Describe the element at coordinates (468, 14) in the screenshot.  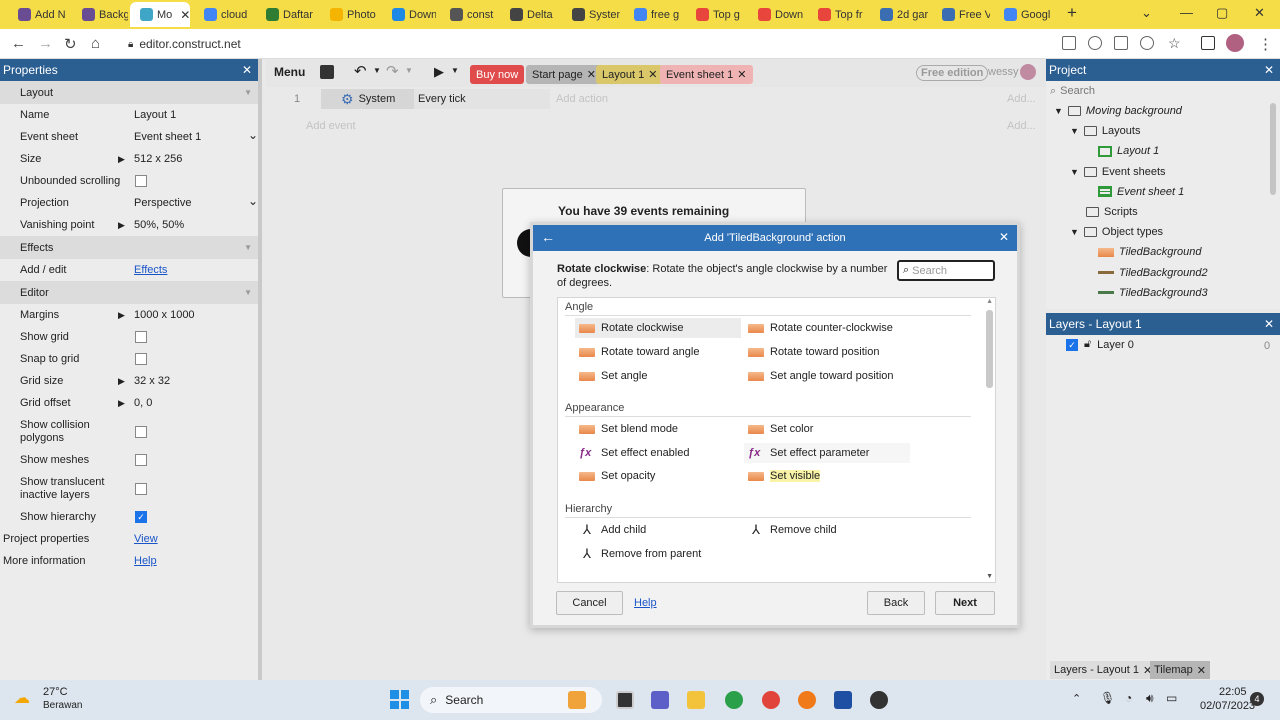
I see `browser-tab: const` at that location.